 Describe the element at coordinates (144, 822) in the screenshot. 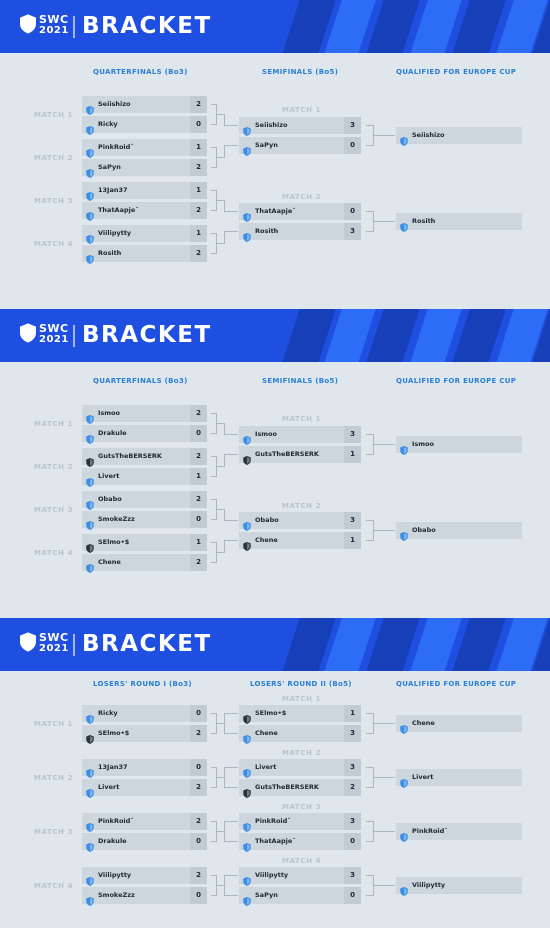

I see `round1-player-row: PinkRoid˝ 2` at that location.